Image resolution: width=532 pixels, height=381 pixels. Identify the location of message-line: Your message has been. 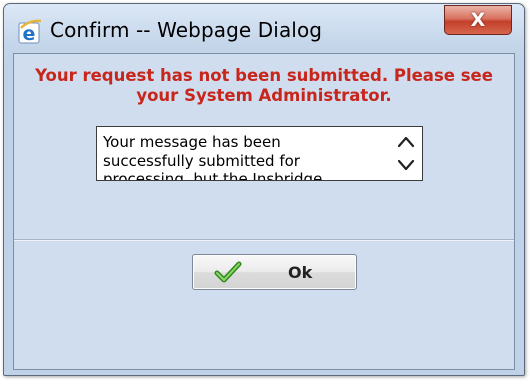
(192, 142).